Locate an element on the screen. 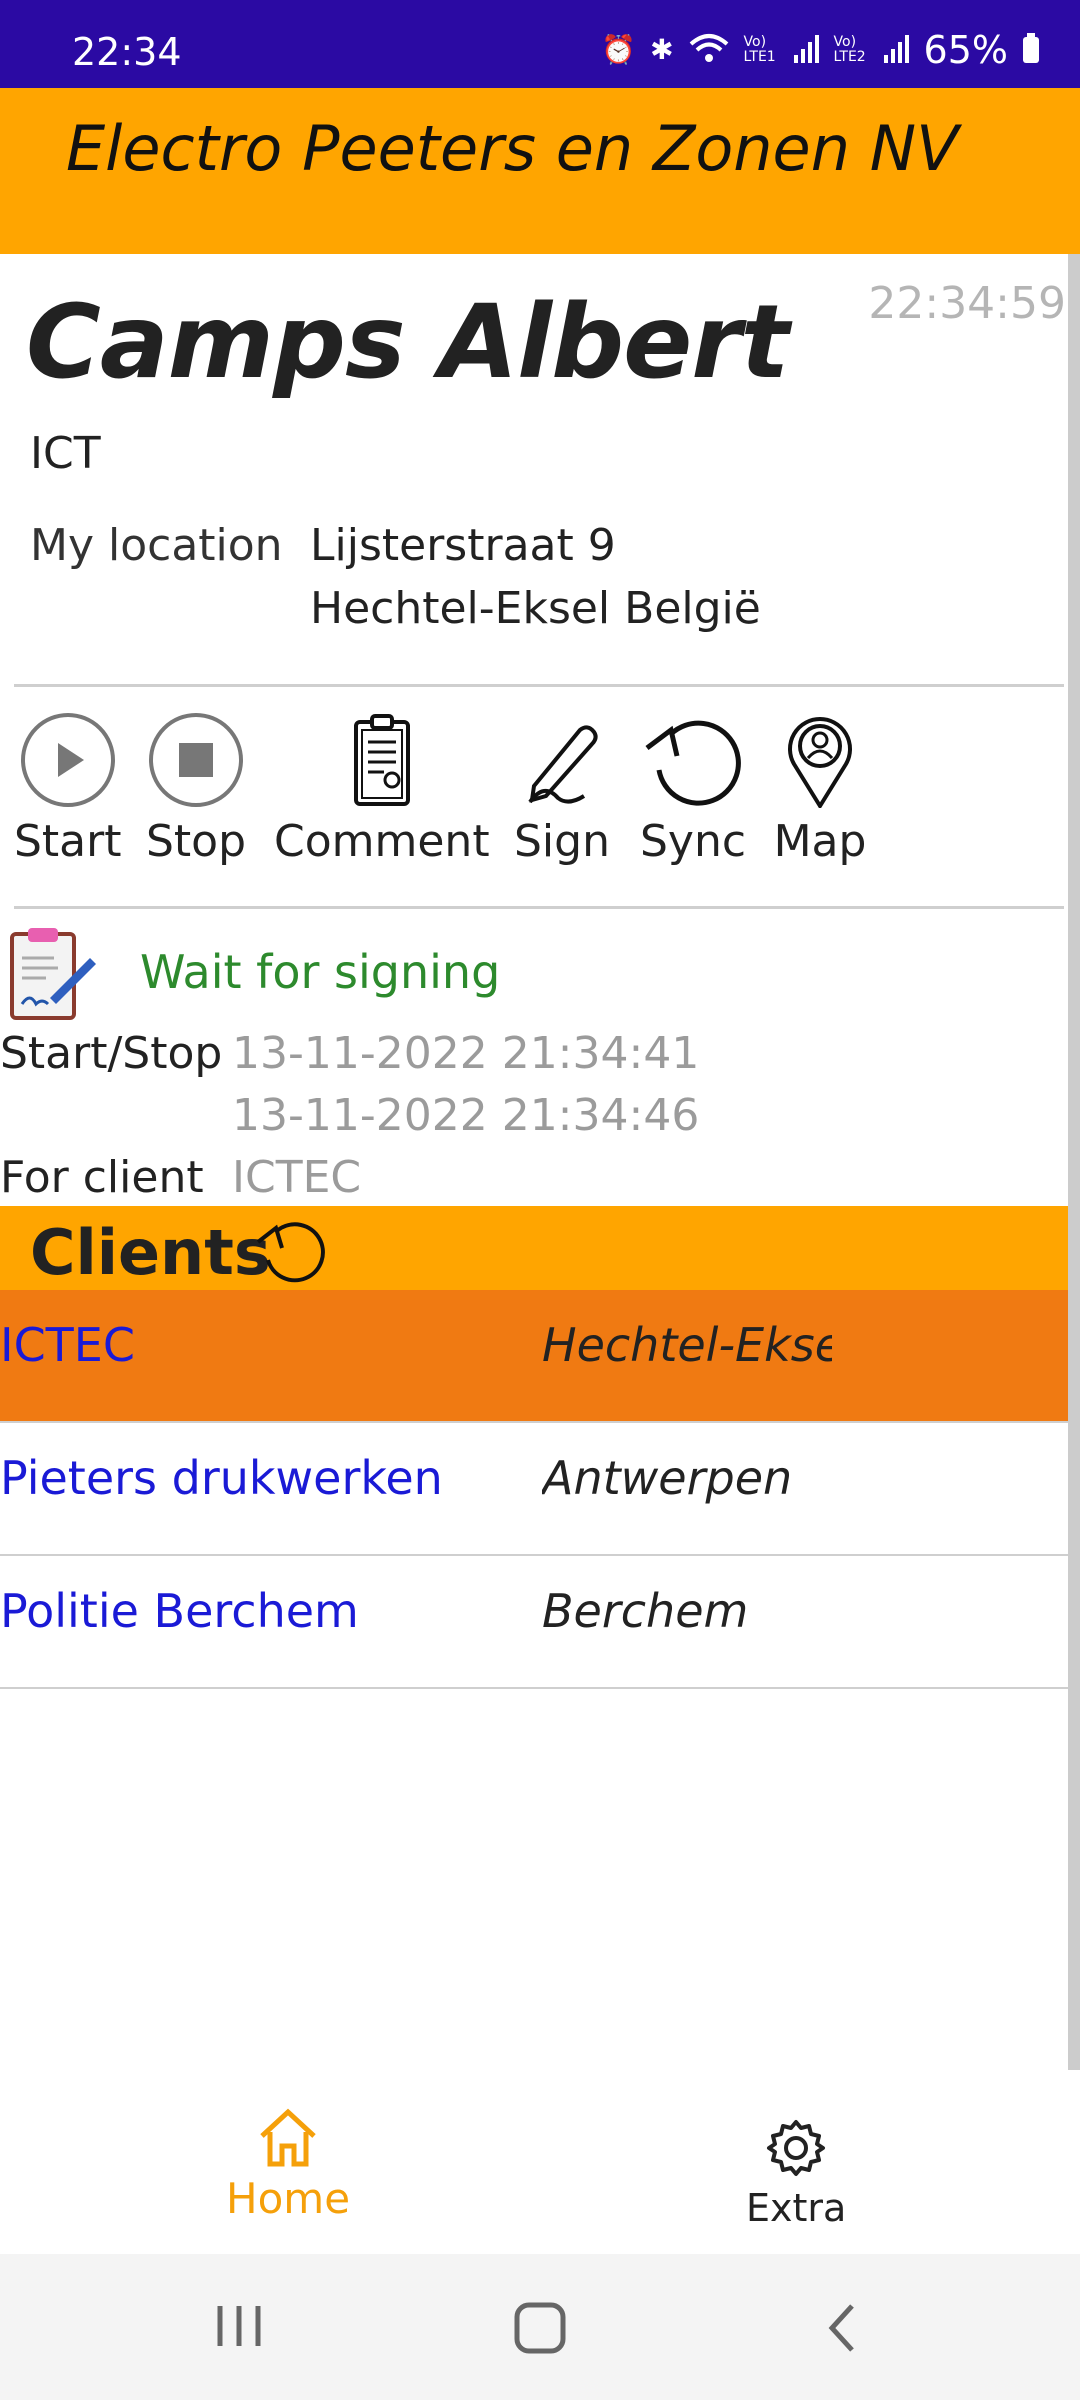 The image size is (1080, 2400). refresh-clients-button is located at coordinates (294, 1252).